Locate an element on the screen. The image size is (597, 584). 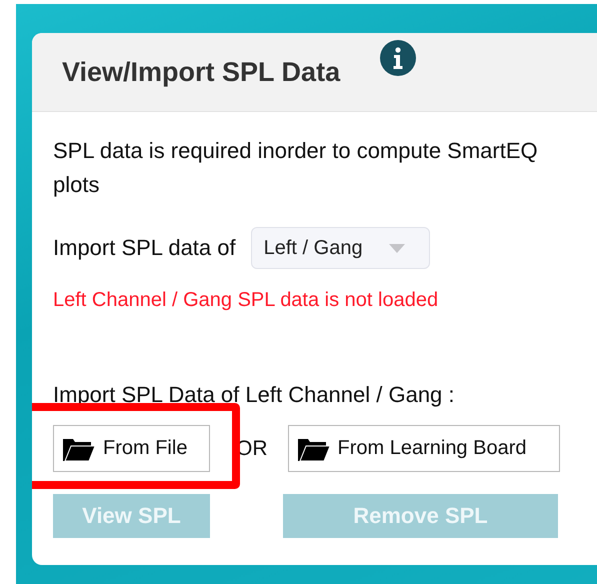
panel-title: View/Import SPL Data is located at coordinates (201, 72).